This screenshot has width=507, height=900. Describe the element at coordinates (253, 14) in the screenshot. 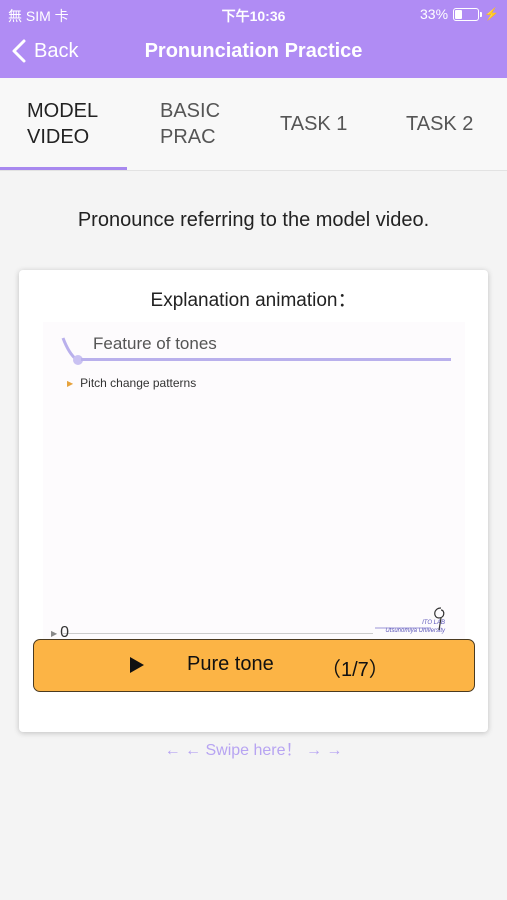

I see `status-bar: 無 SIM 卡 下午10:36 33% ⚡` at that location.